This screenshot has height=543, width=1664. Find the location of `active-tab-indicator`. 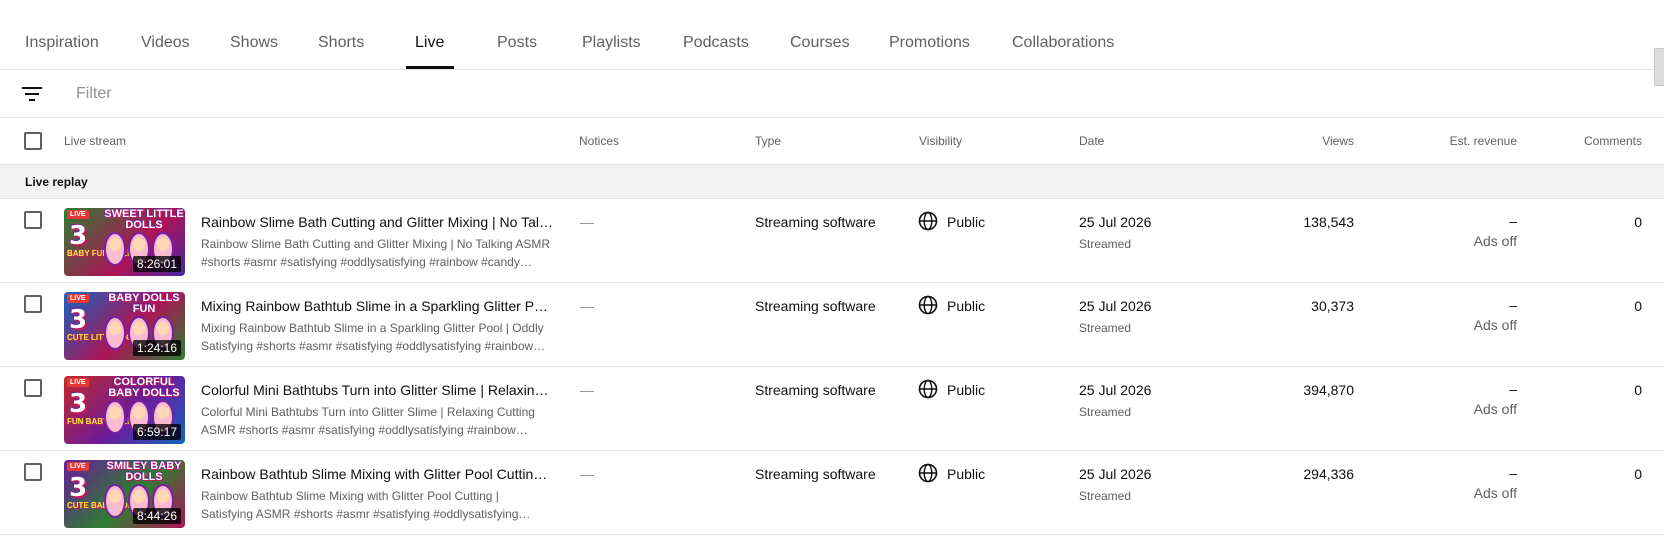

active-tab-indicator is located at coordinates (430, 67).